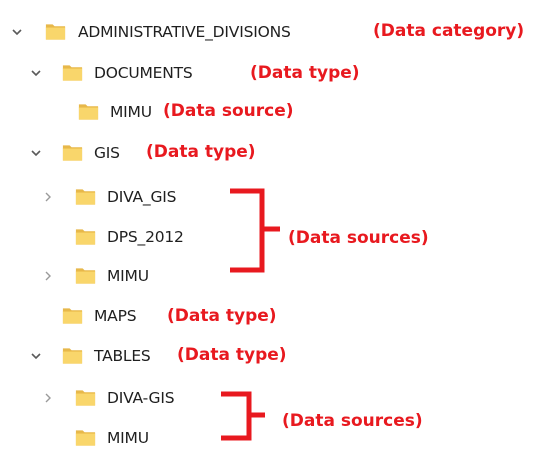 This screenshot has width=539, height=453. What do you see at coordinates (228, 111) in the screenshot?
I see `annotation-data-source: (Data source)` at bounding box center [228, 111].